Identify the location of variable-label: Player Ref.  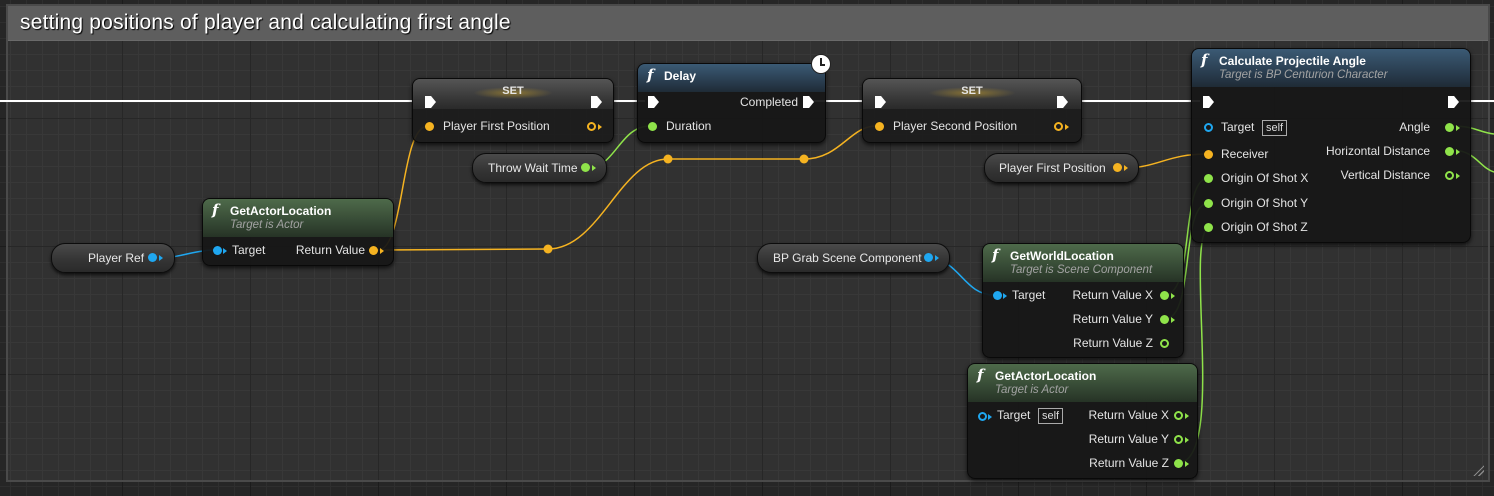
(116, 258).